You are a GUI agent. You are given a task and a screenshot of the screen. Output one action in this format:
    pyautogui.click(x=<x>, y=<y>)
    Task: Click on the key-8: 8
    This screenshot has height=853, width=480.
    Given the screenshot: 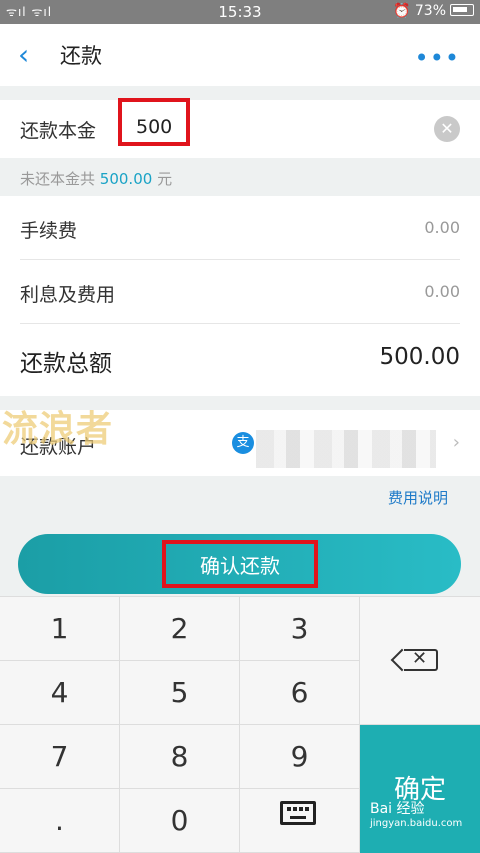 What is the action you would take?
    pyautogui.click(x=180, y=757)
    